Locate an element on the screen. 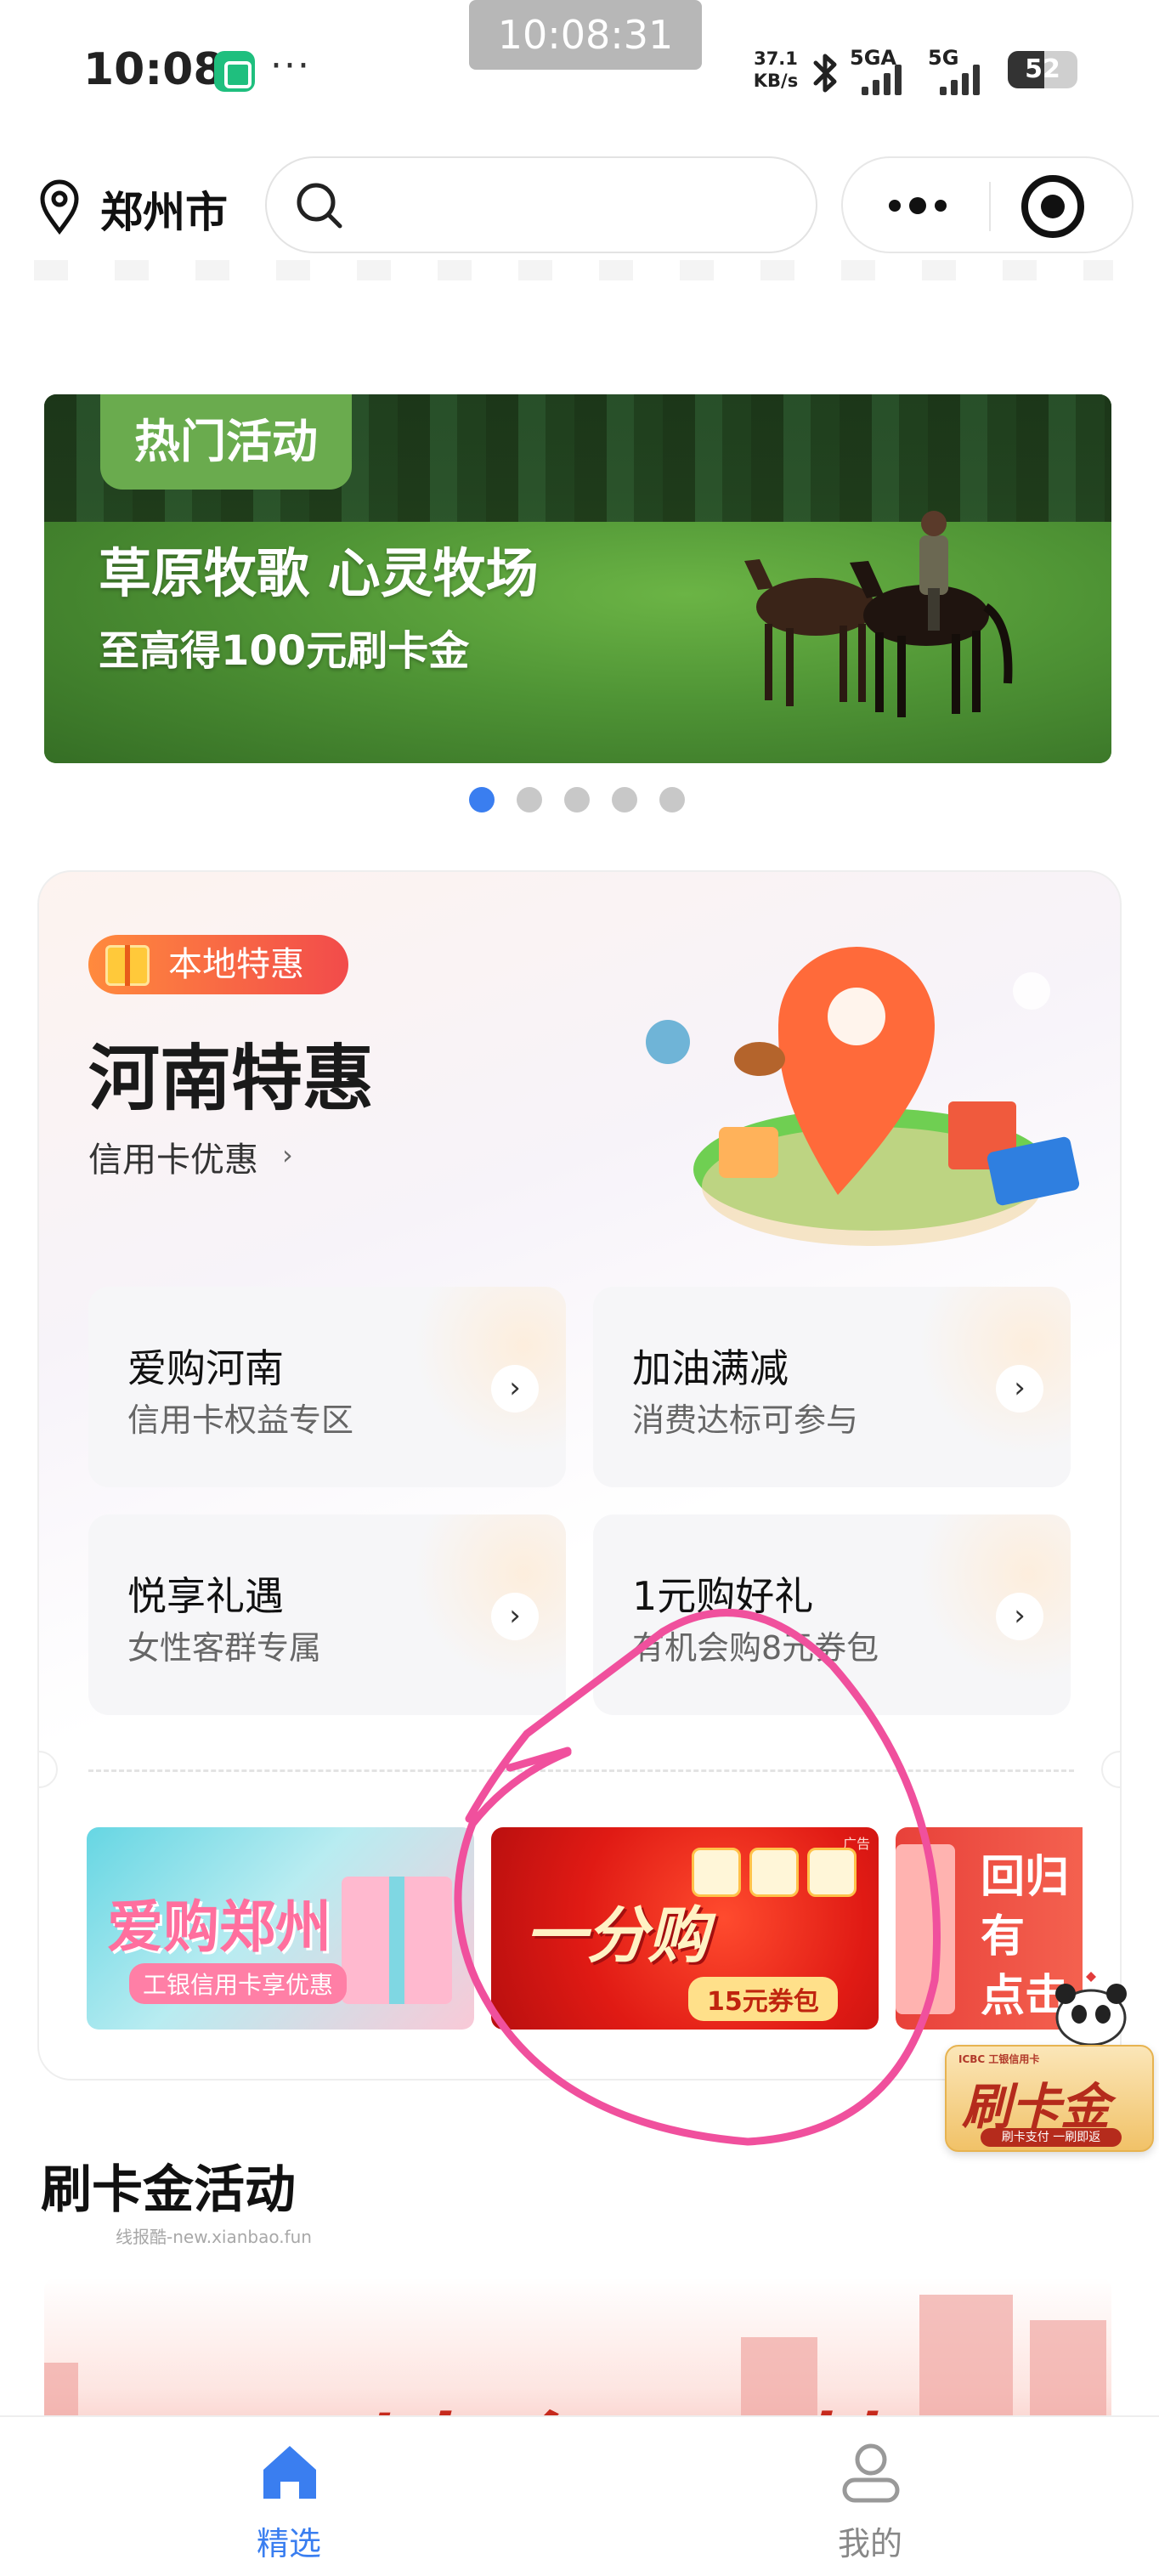 This screenshot has height=2576, width=1159. promo-coupon: 15元券包 is located at coordinates (763, 1999).